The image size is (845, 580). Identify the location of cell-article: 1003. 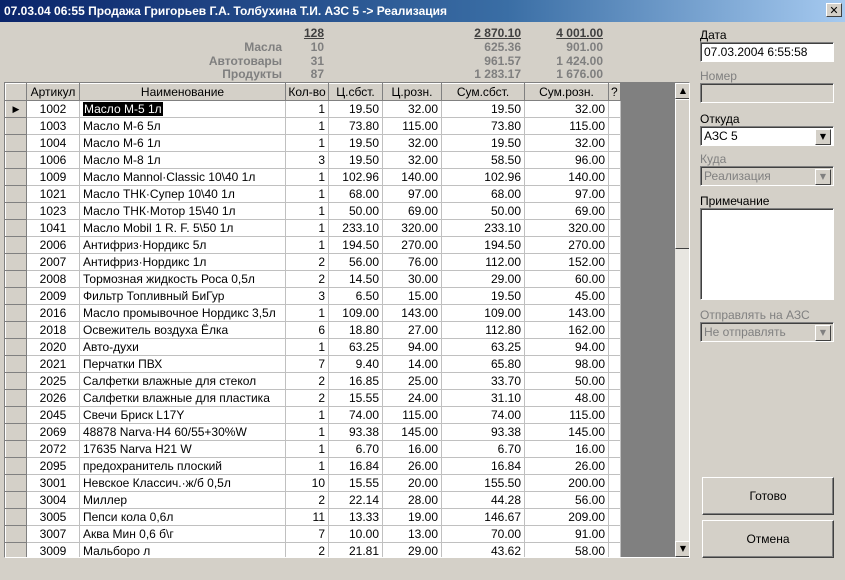
(53, 126).